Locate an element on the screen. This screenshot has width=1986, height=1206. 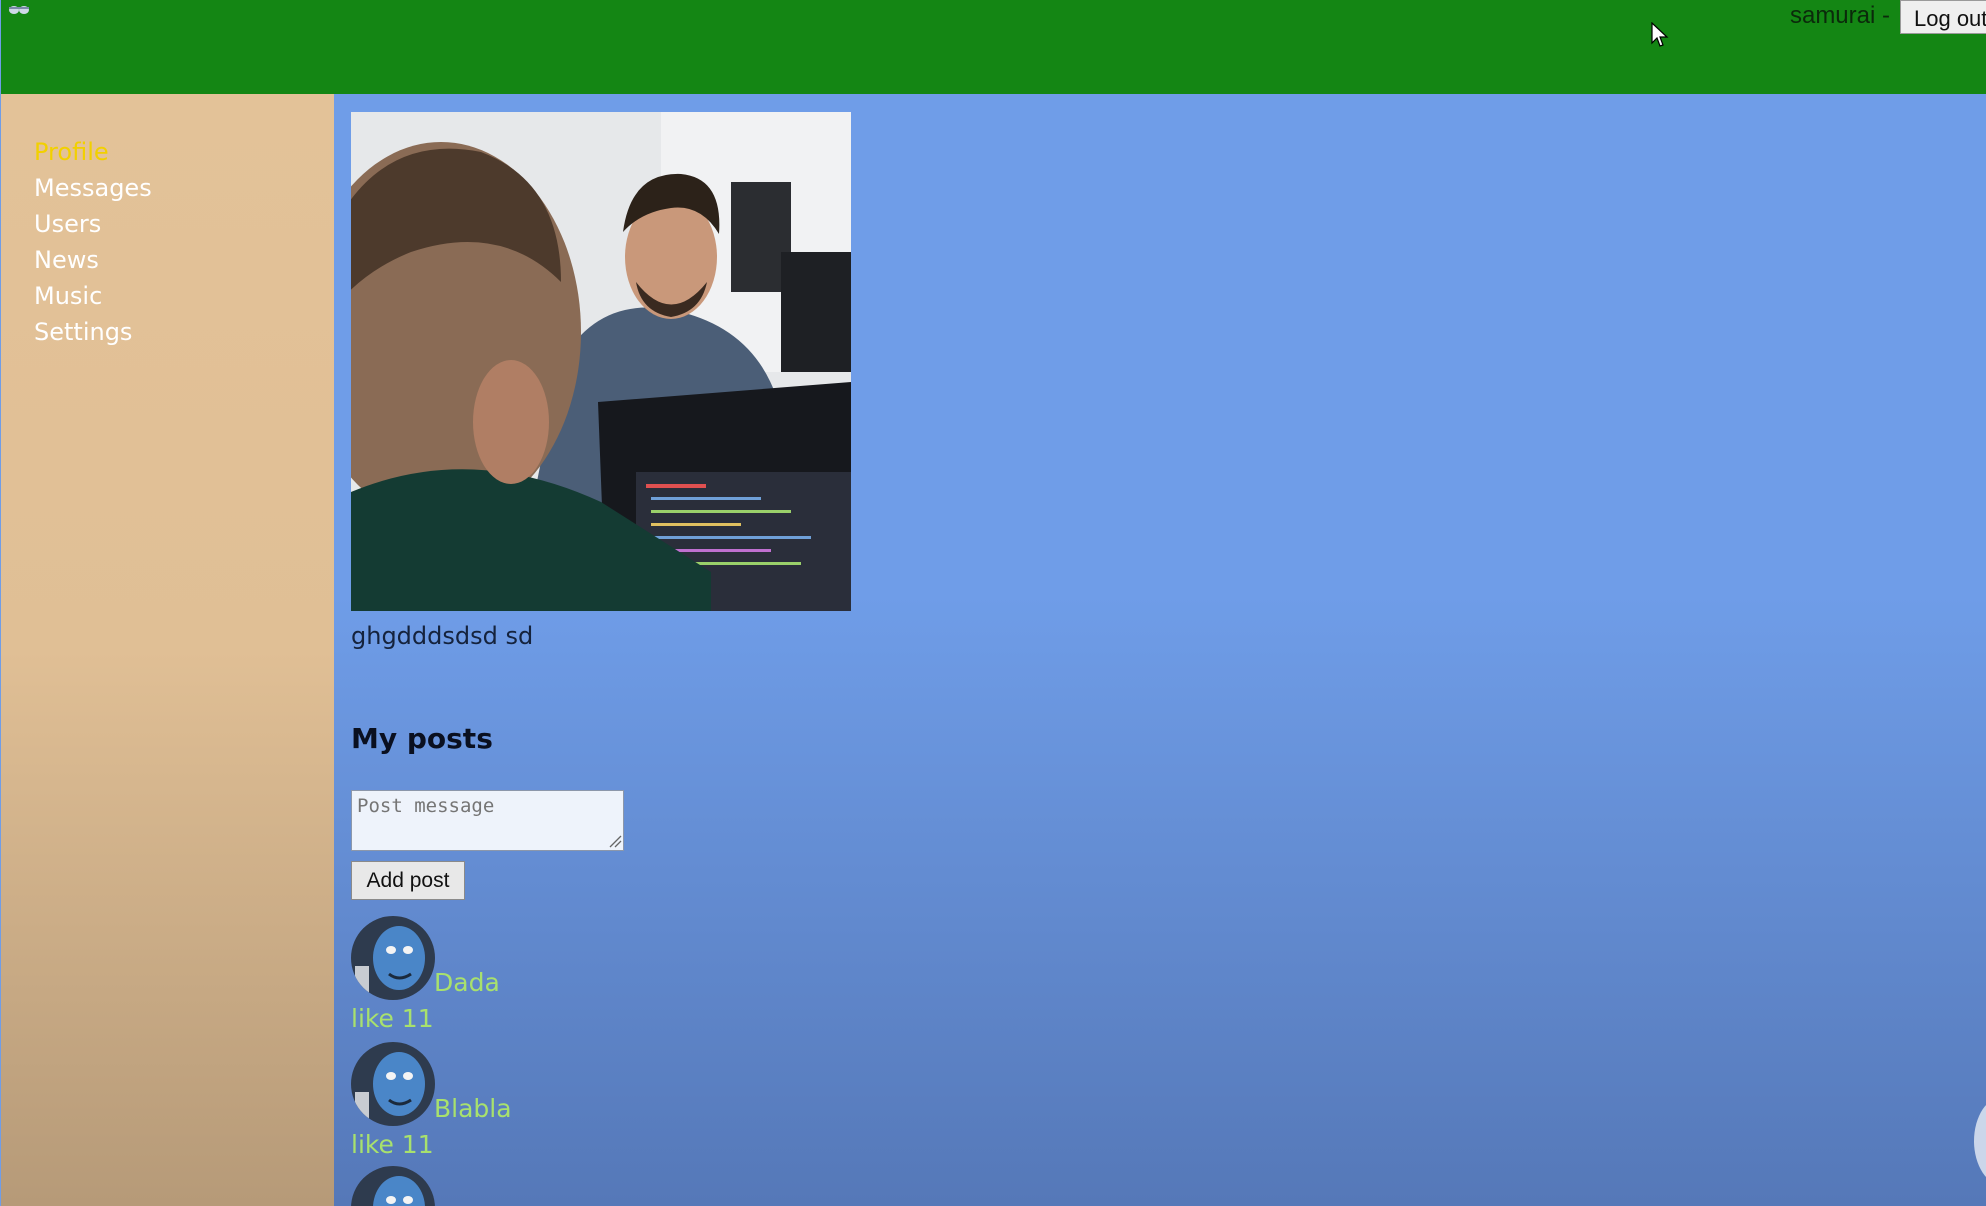
nav-profile: Profile is located at coordinates (184, 152).